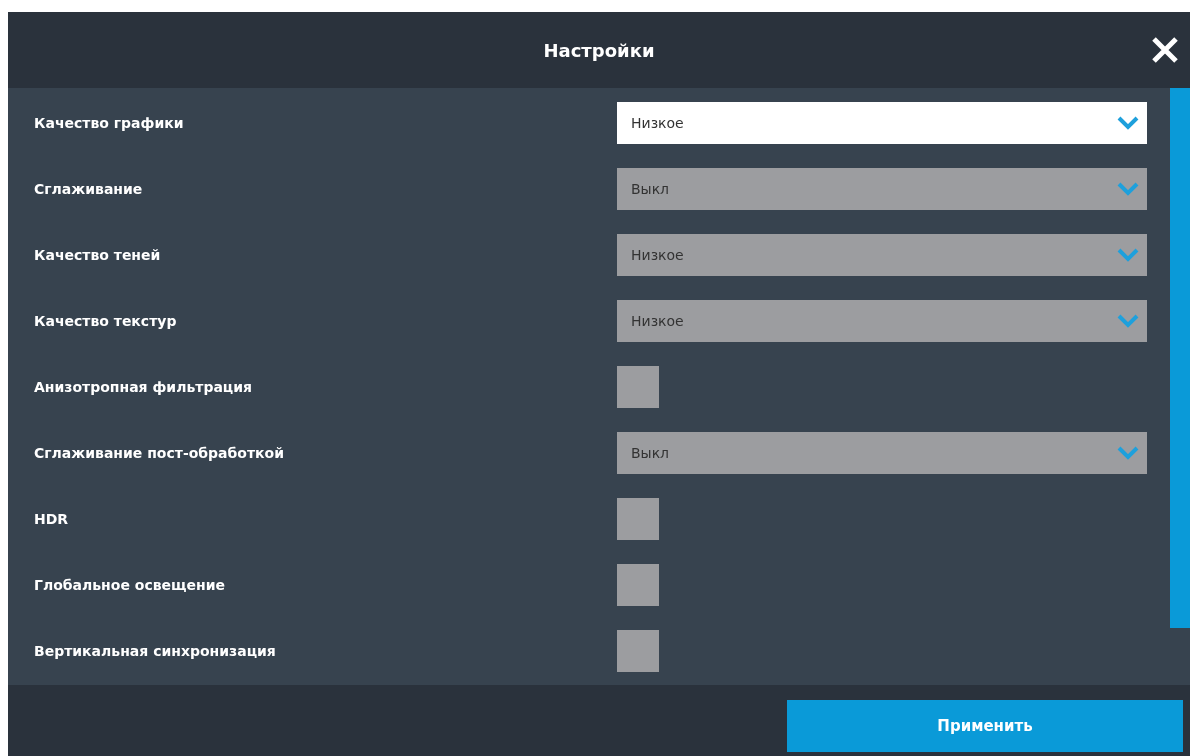 This screenshot has width=1198, height=756. Describe the element at coordinates (97, 255) in the screenshot. I see `setting-label: Качество теней` at that location.